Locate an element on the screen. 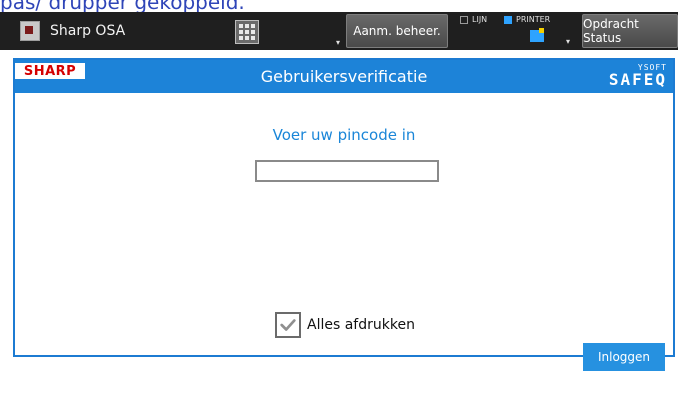 The height and width of the screenshot is (405, 678). job-status-button: Opdracht Status is located at coordinates (630, 31).